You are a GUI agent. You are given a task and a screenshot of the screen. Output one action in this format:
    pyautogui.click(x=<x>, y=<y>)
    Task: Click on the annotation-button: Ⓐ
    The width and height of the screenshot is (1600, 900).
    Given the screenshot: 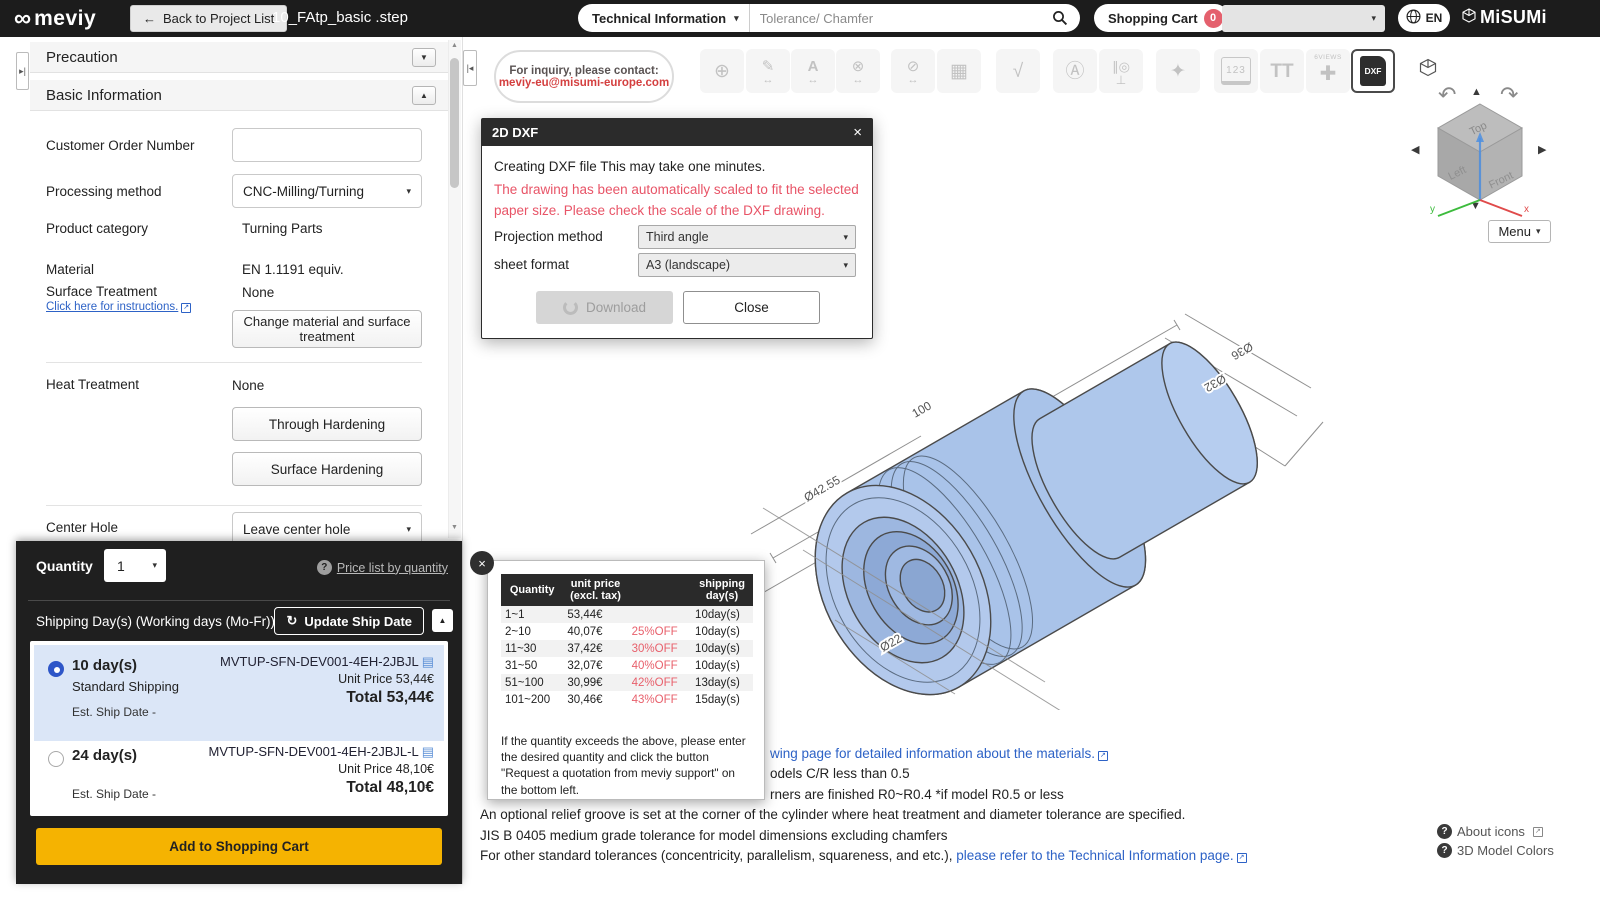 What is the action you would take?
    pyautogui.click(x=1075, y=71)
    